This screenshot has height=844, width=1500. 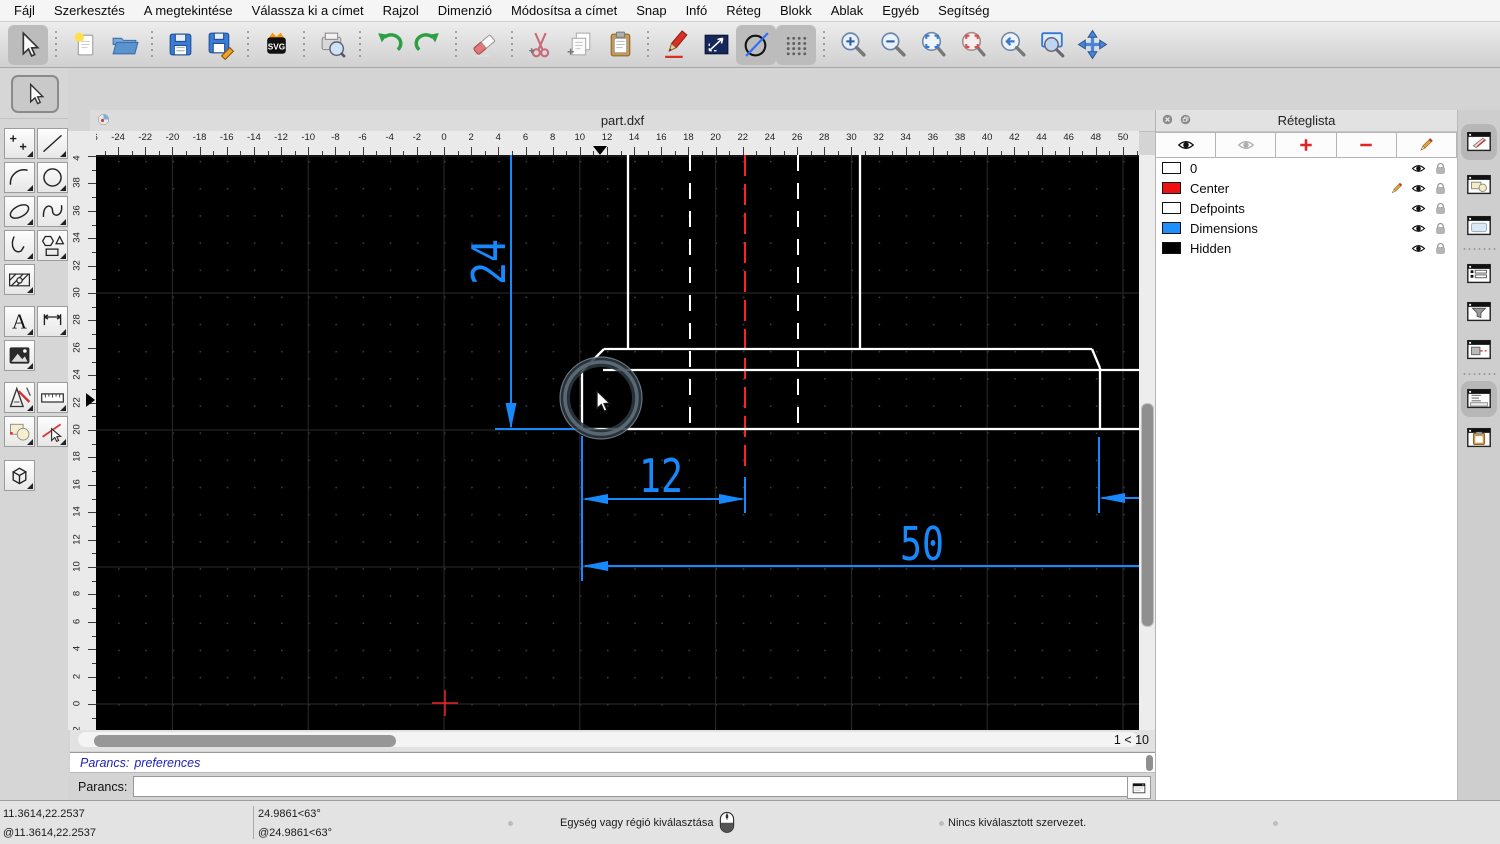 What do you see at coordinates (188, 10) in the screenshot?
I see `menu-item-a-megtekint-se: A megtekintése` at bounding box center [188, 10].